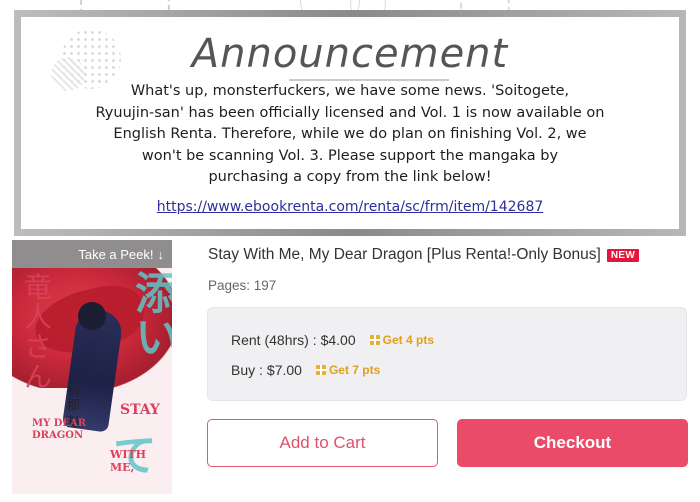 The image size is (700, 502). What do you see at coordinates (623, 255) in the screenshot?
I see `new-badge: NEW` at bounding box center [623, 255].